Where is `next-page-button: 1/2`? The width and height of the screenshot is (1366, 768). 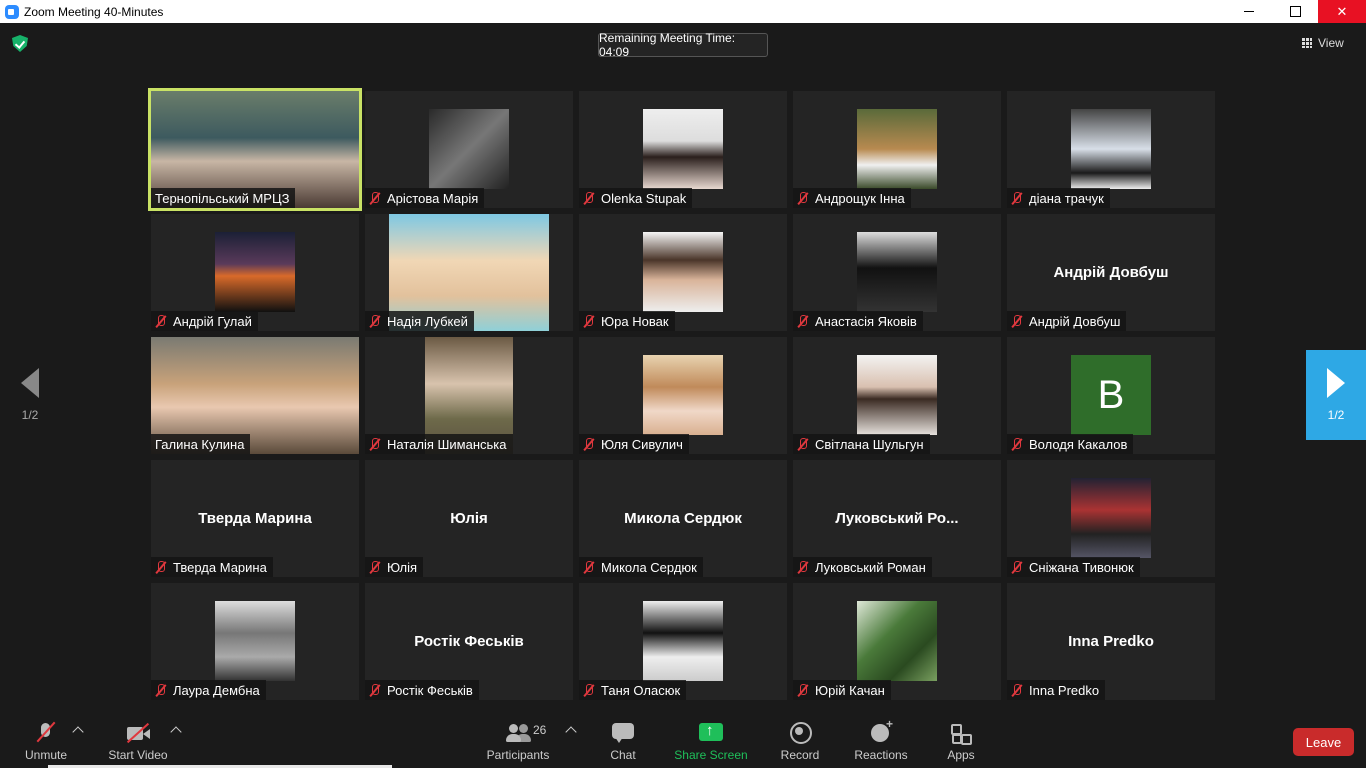
next-page-button: 1/2 is located at coordinates (1336, 395).